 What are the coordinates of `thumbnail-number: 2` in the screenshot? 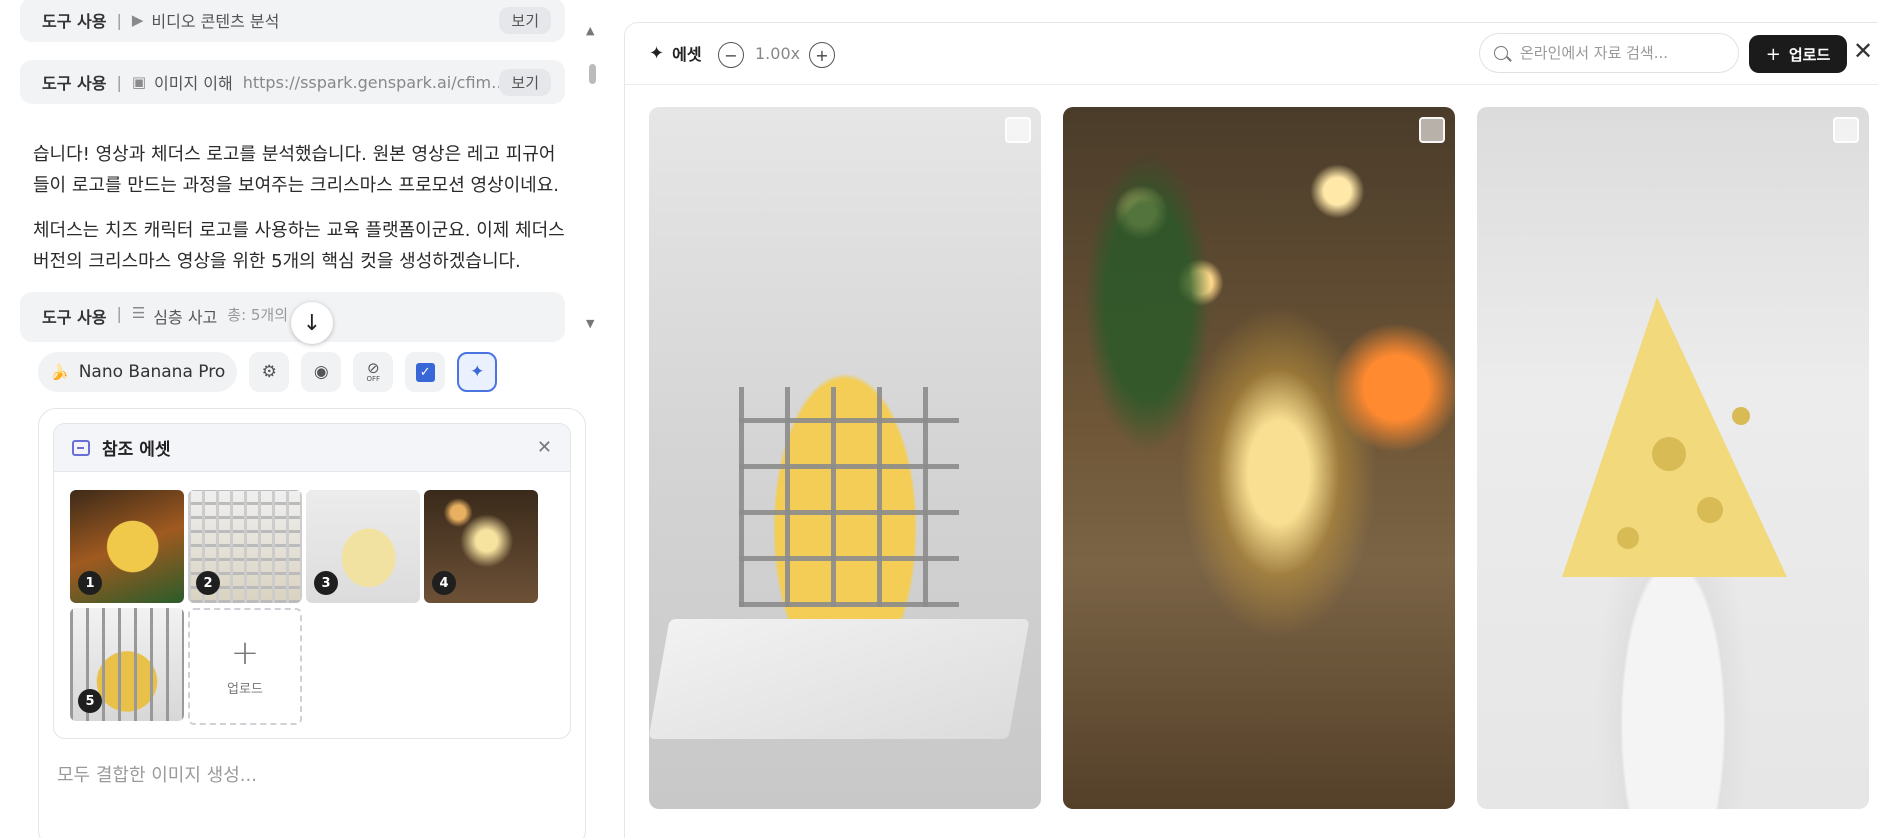 It's located at (208, 583).